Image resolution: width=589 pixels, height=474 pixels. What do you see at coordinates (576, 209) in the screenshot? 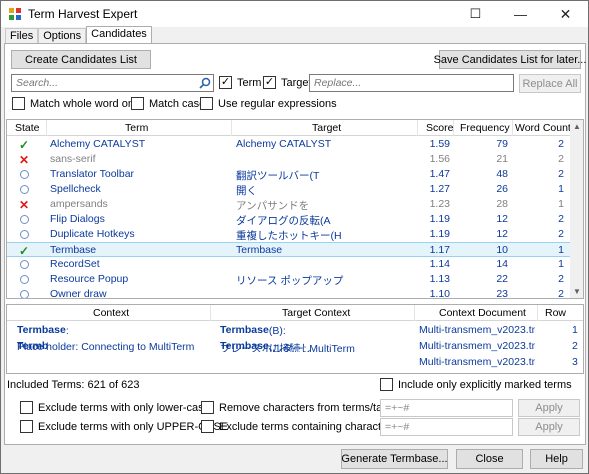
I see `terms-scrollbar: ▲ ▼` at bounding box center [576, 209].